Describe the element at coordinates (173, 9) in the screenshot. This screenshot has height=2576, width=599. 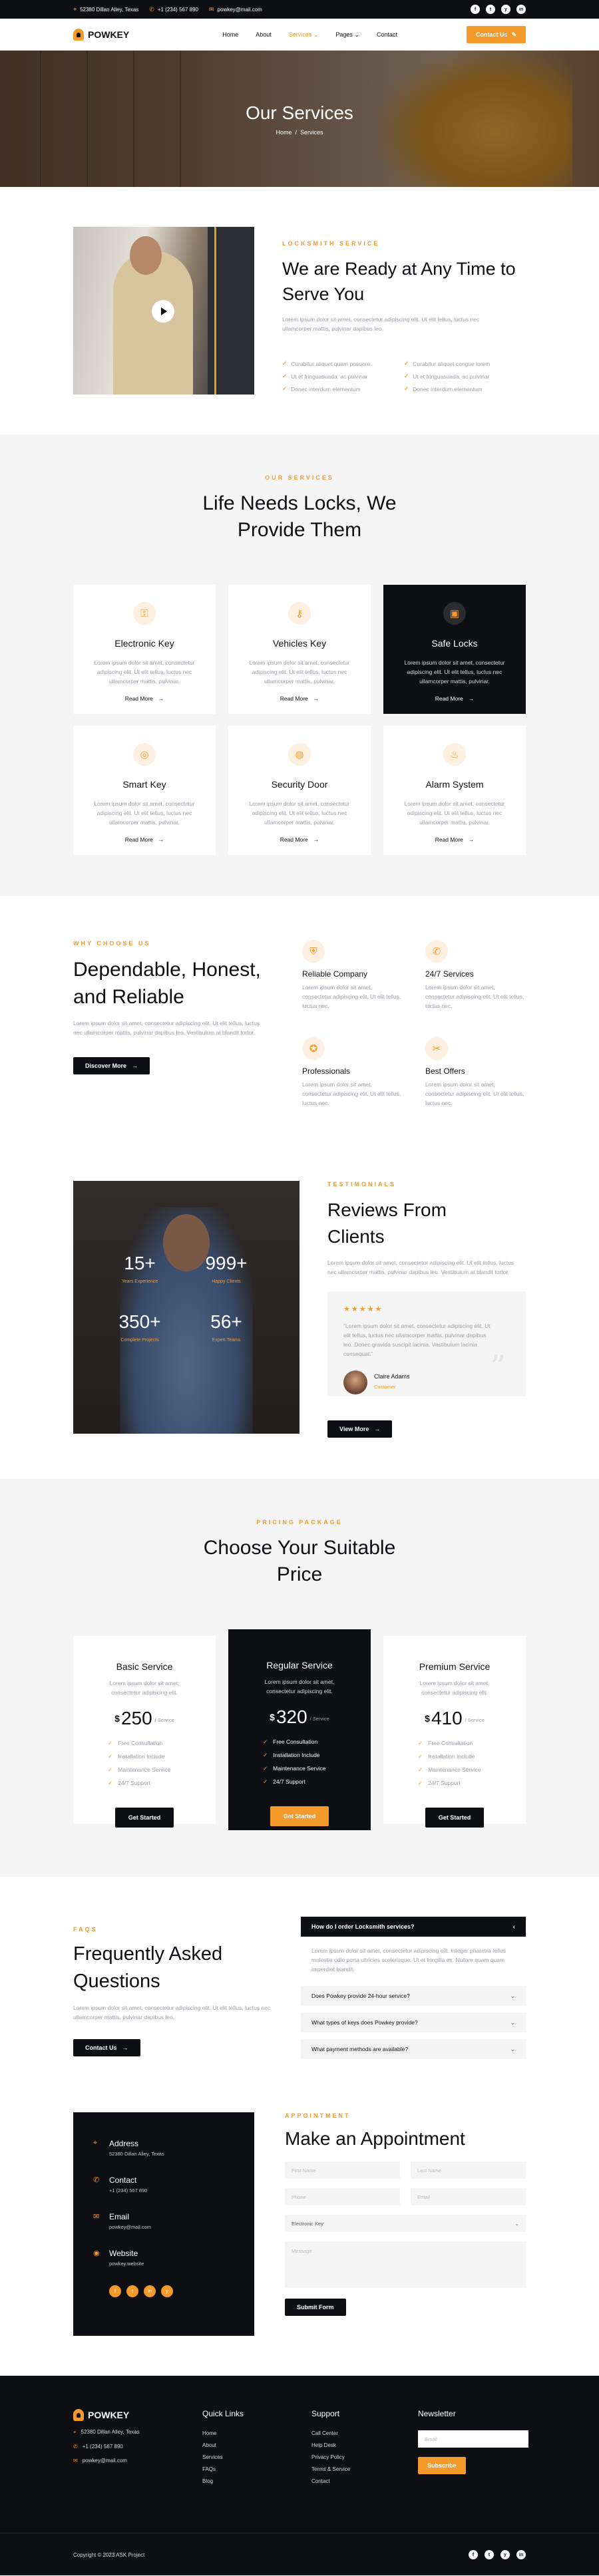
I see `topbar-phone: ✆ +1 (234) 567 890` at that location.